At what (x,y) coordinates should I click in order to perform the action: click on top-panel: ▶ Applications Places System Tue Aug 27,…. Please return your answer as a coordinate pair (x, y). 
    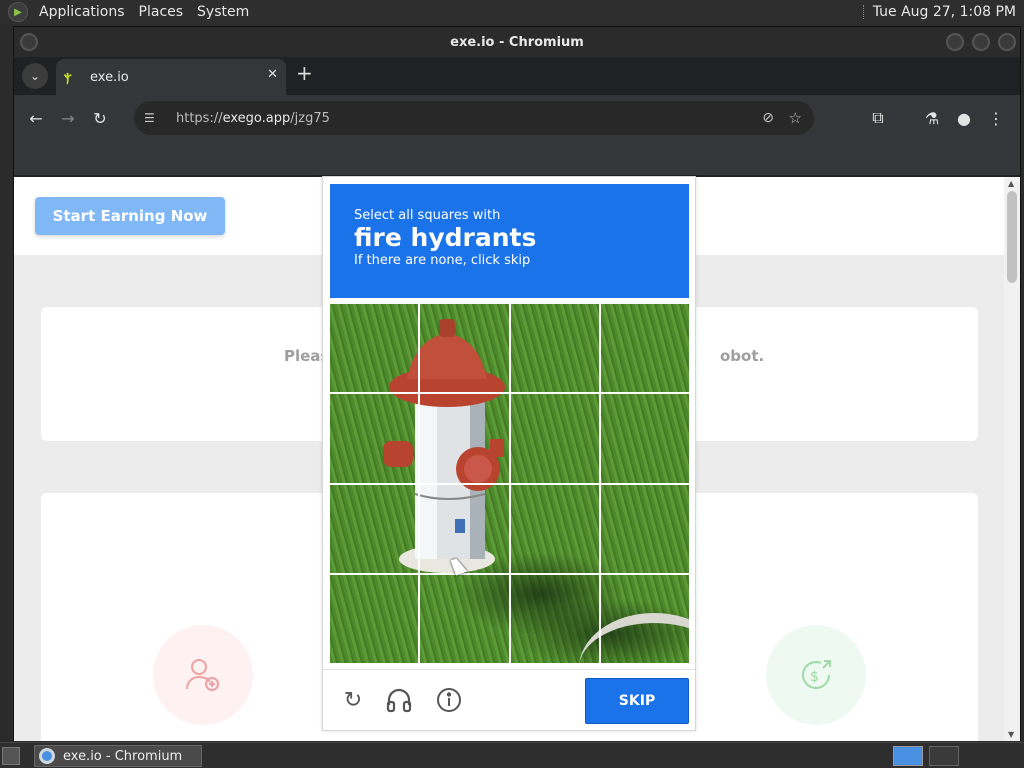
    Looking at the image, I should click on (512, 12).